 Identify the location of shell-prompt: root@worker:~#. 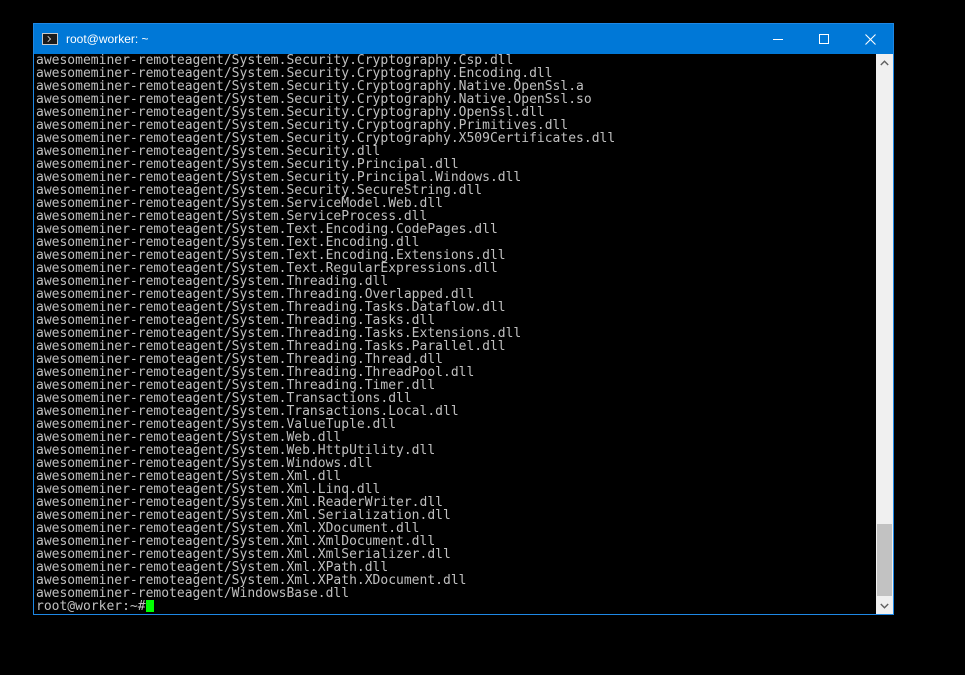
(95, 606).